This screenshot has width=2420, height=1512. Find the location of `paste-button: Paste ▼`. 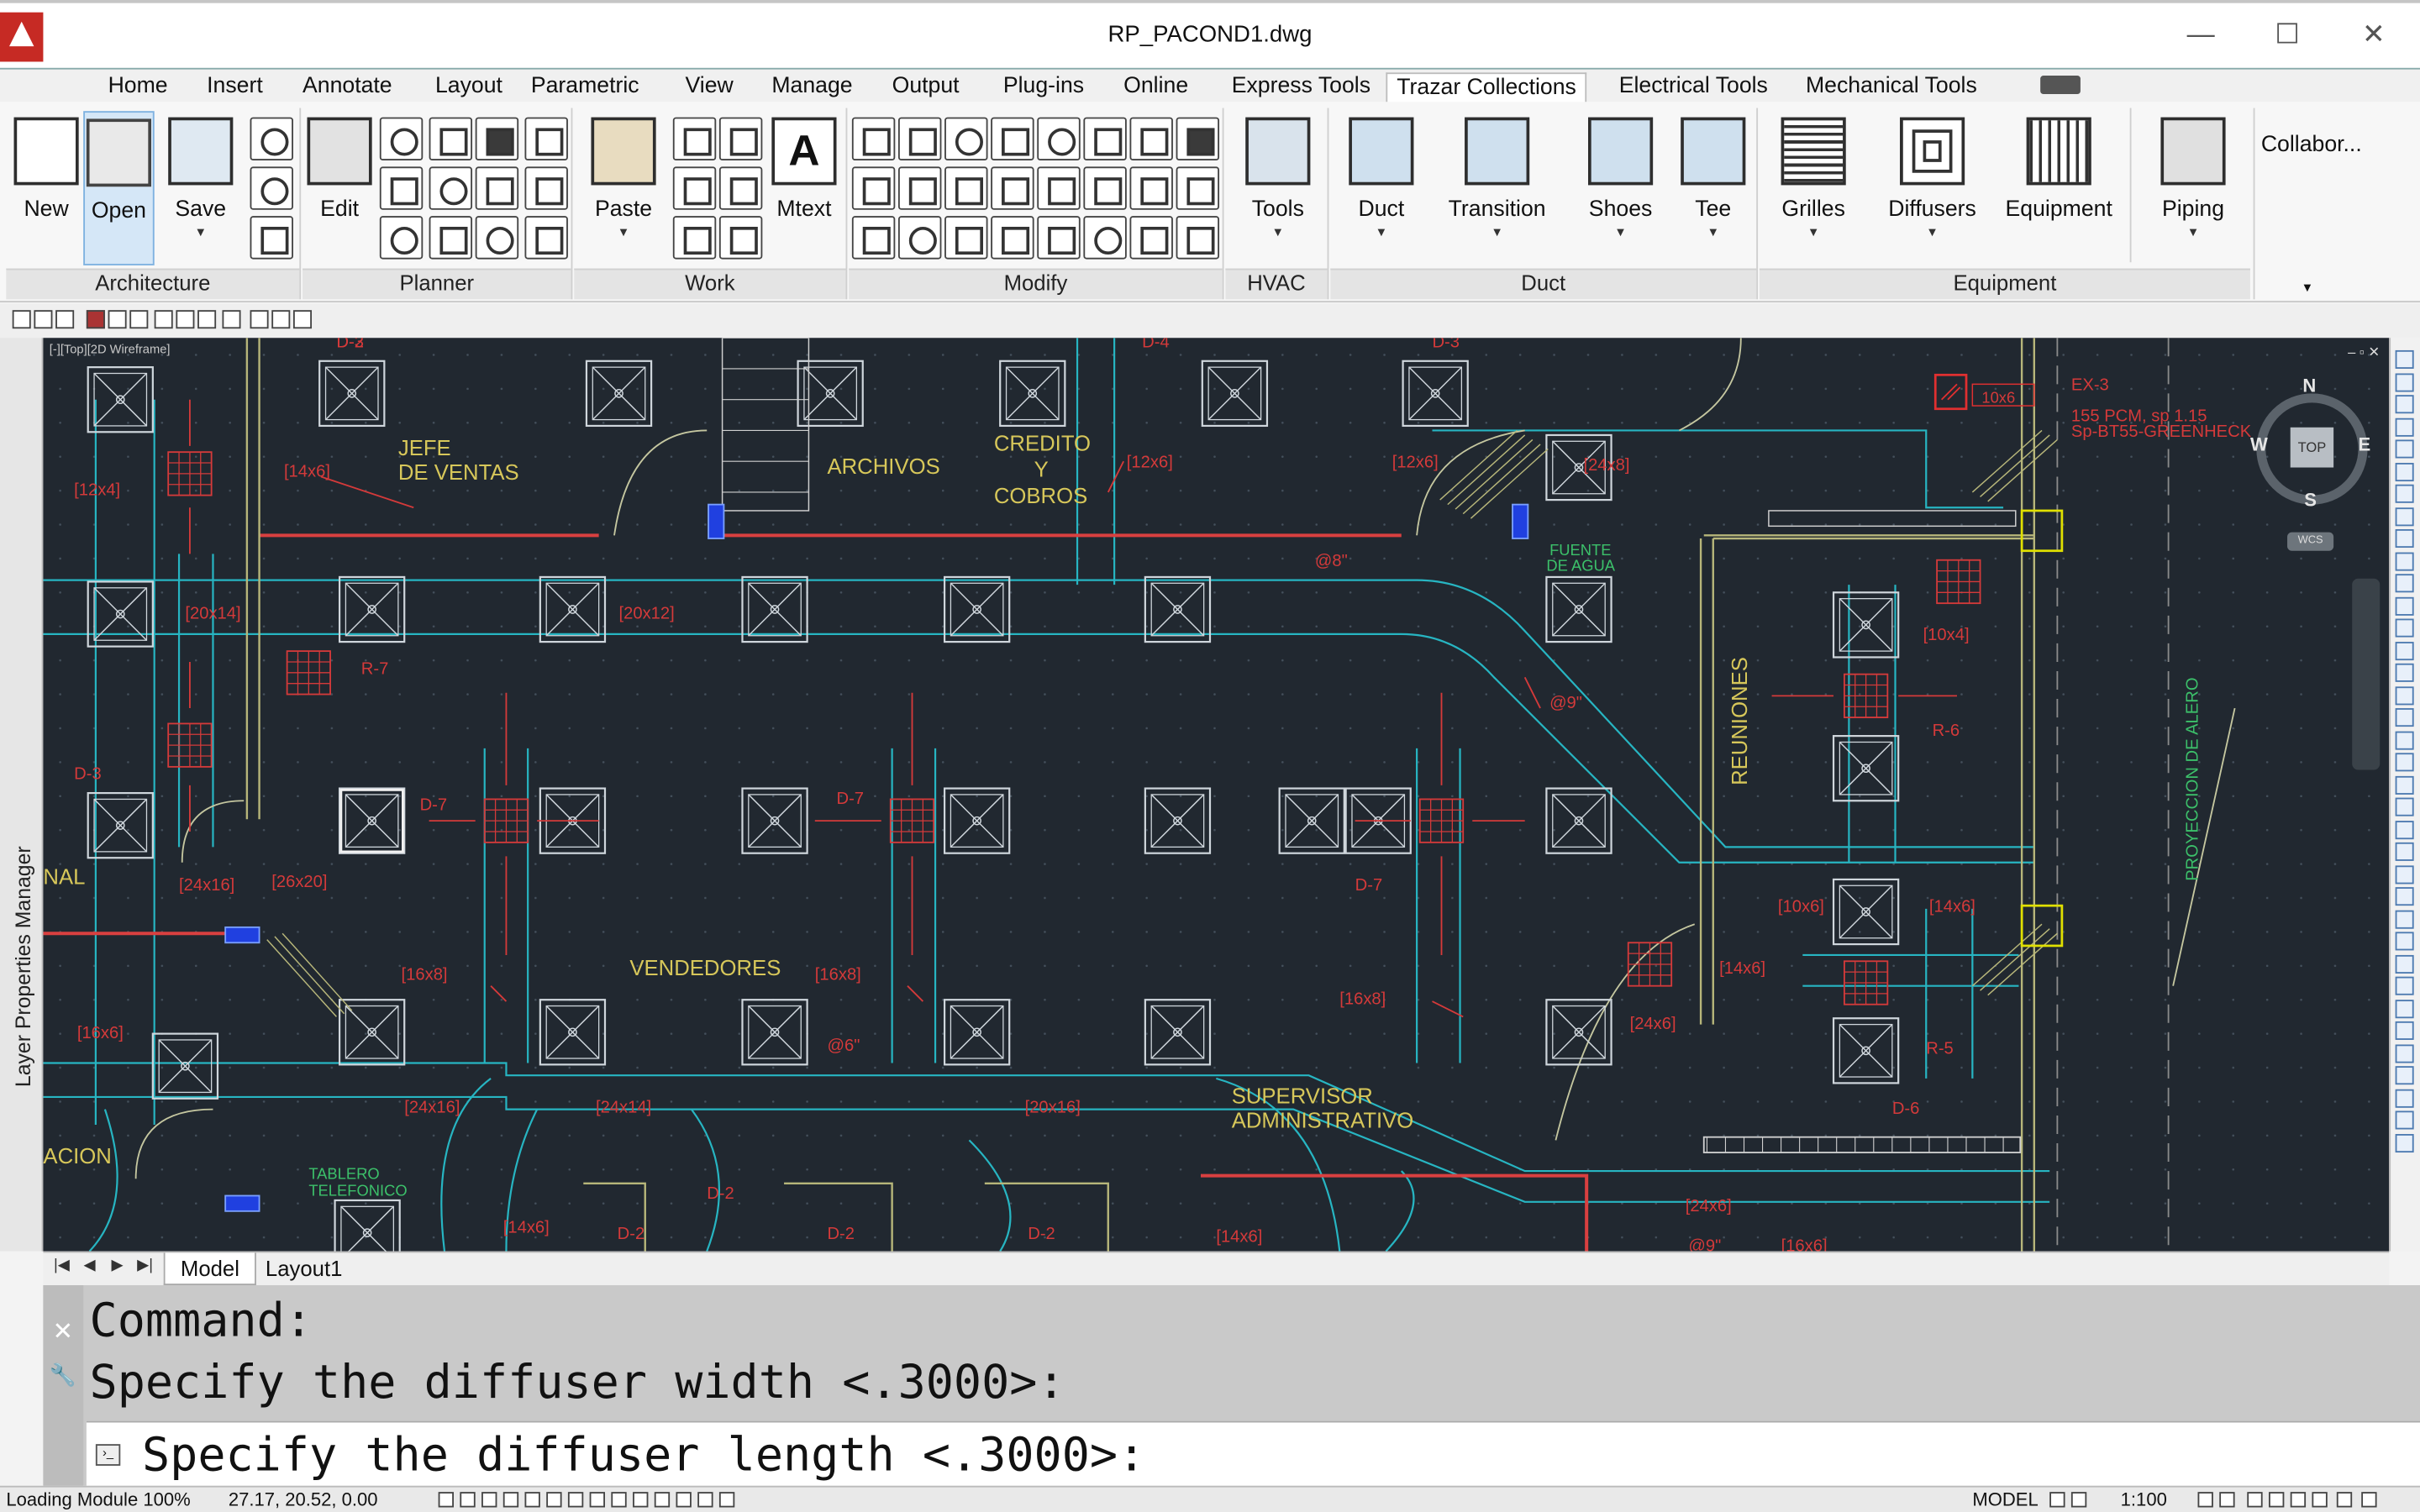

paste-button: Paste ▼ is located at coordinates (623, 188).